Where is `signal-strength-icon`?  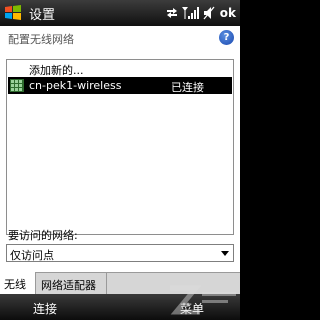 signal-strength-icon is located at coordinates (190, 13).